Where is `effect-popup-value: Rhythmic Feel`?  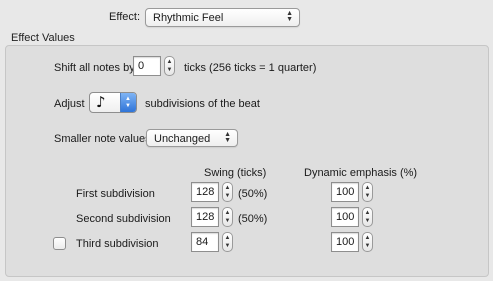 effect-popup-value: Rhythmic Feel is located at coordinates (188, 18).